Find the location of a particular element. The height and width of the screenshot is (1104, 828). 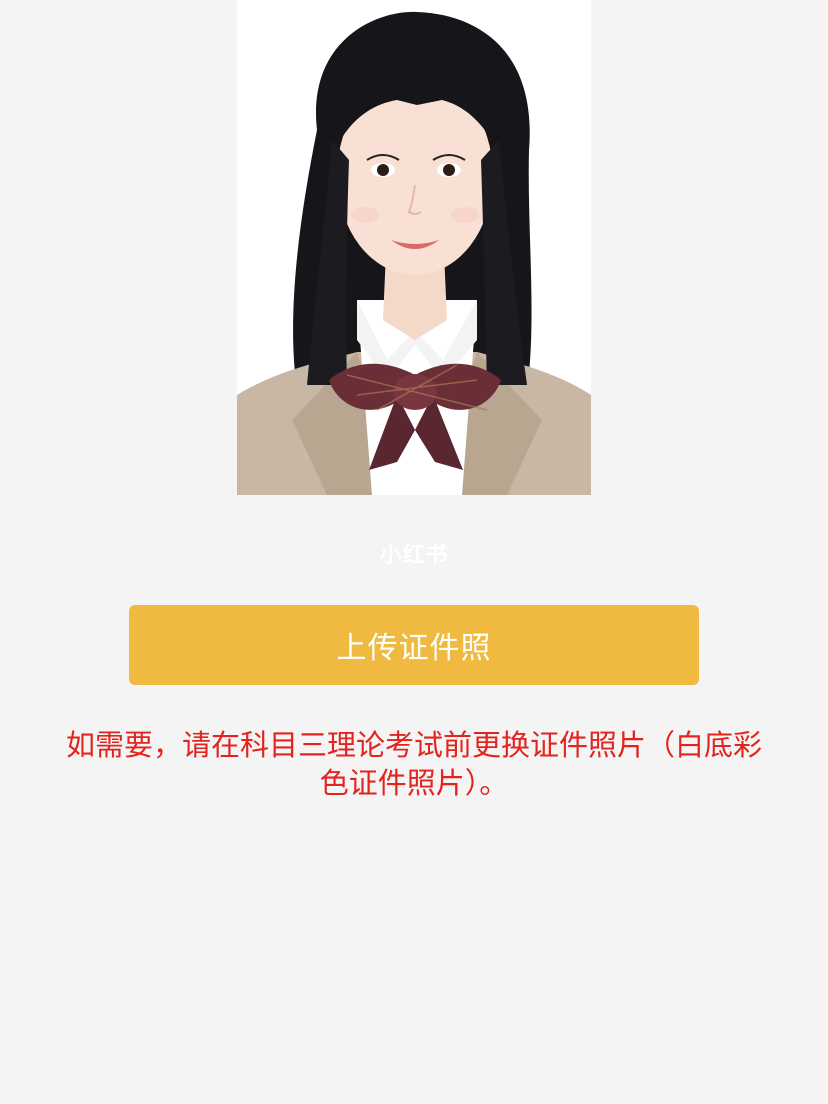

notice-text: 如需要，请在科目三理论考试前更换证件照片（白底彩色证件照片）。 is located at coordinates (413, 764).